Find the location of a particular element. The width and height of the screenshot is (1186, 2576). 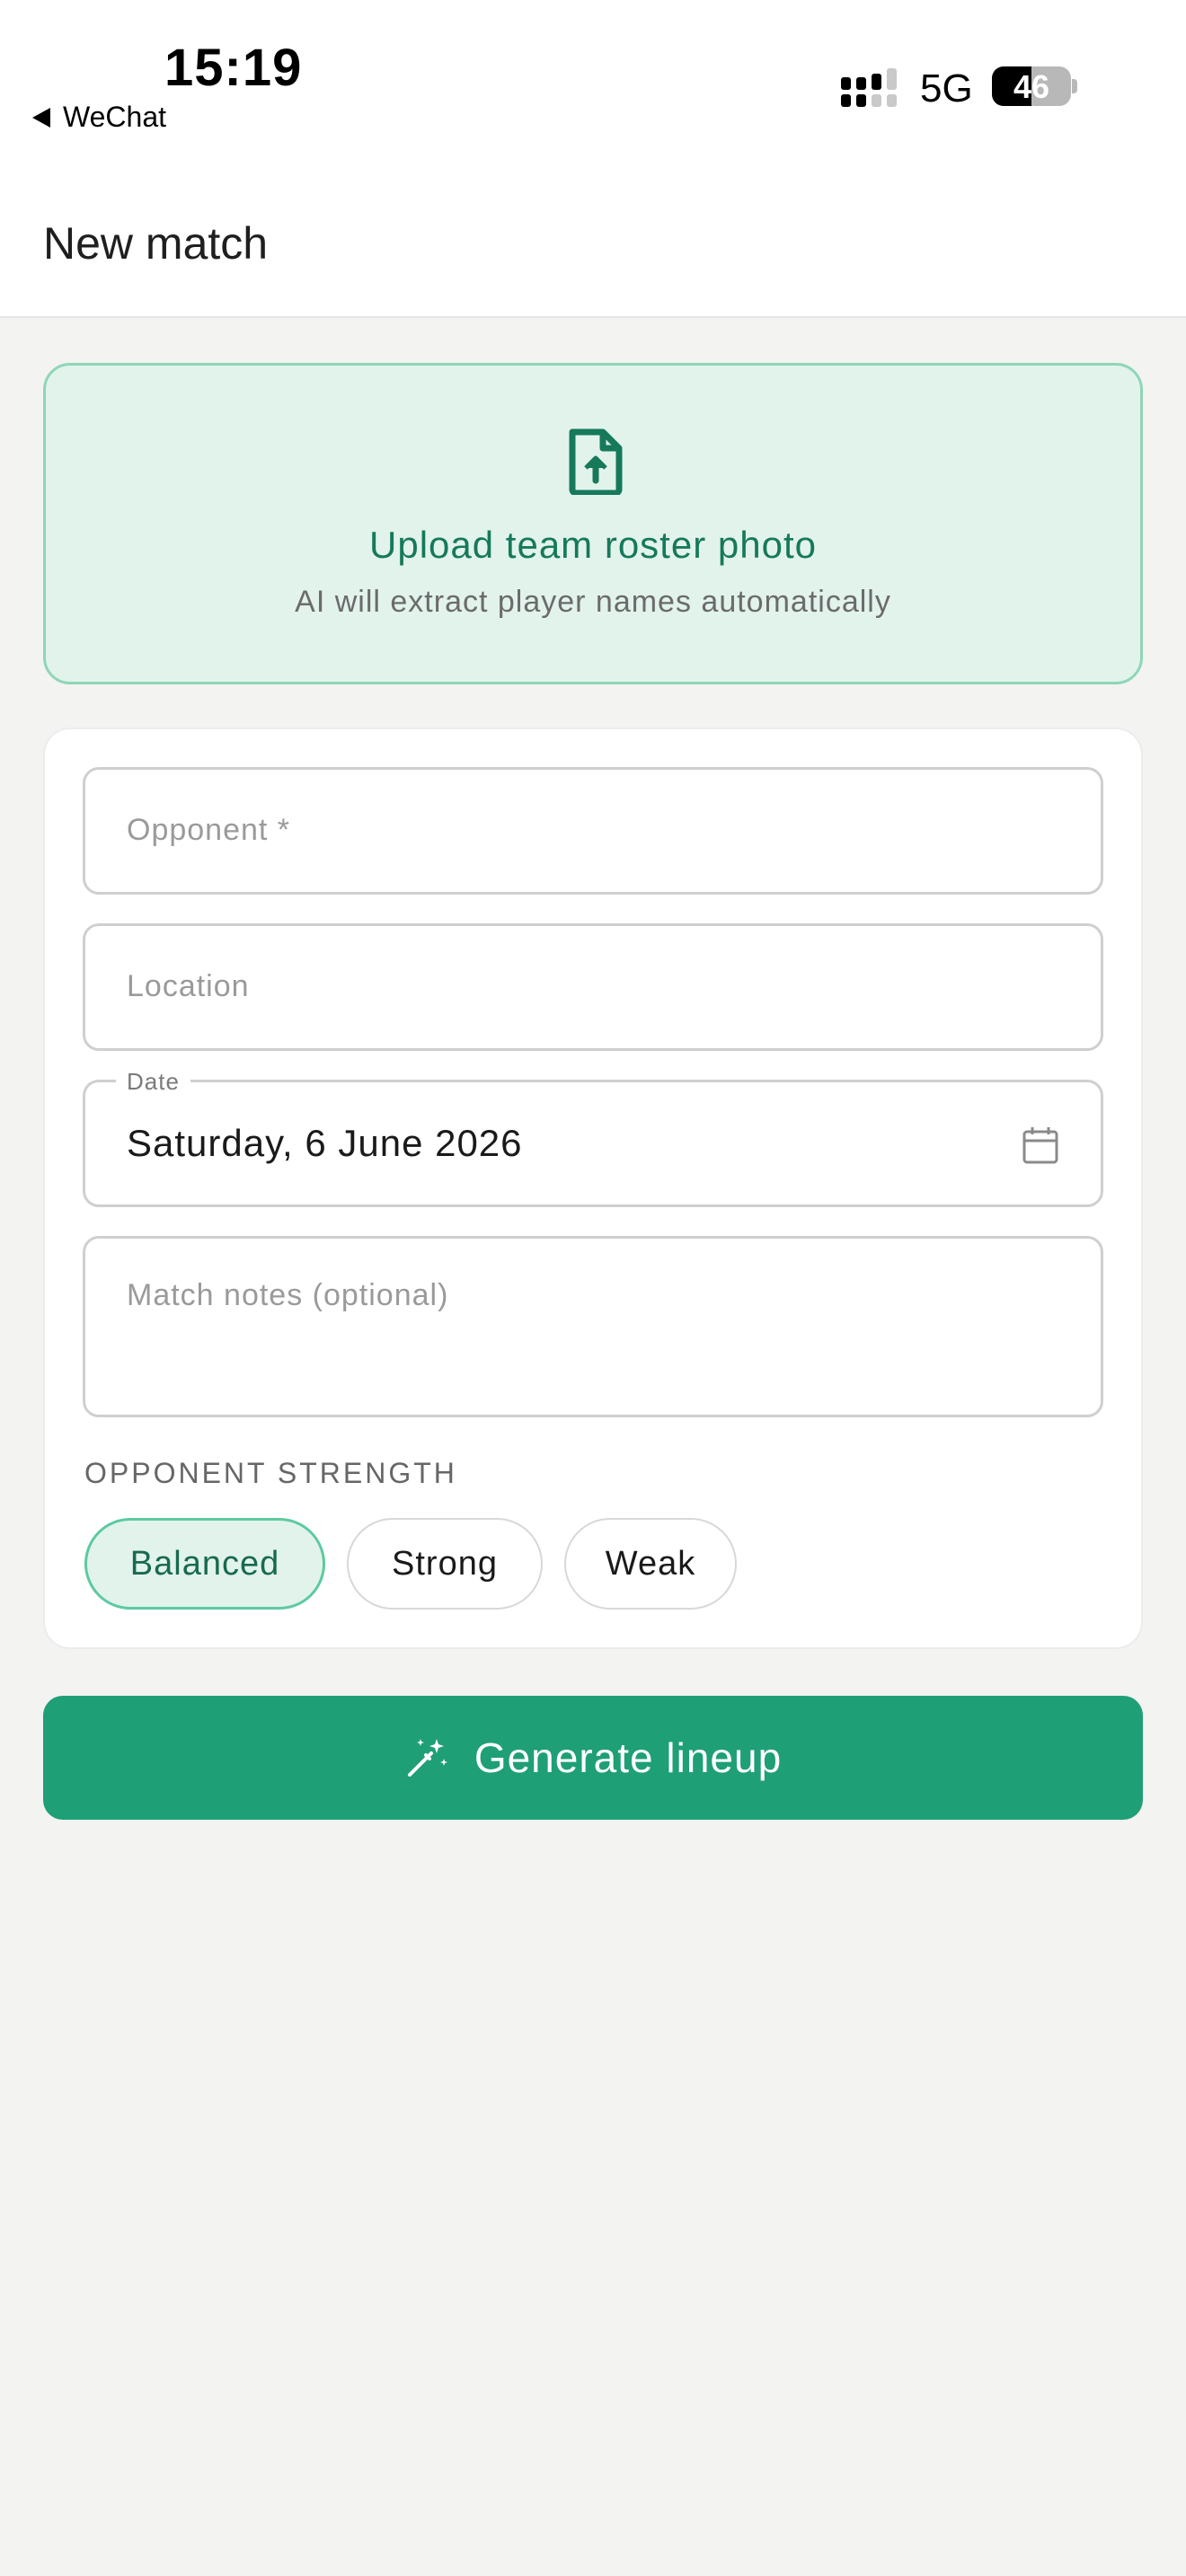

generate-lineup-label: Generate lineup is located at coordinates (628, 1757).